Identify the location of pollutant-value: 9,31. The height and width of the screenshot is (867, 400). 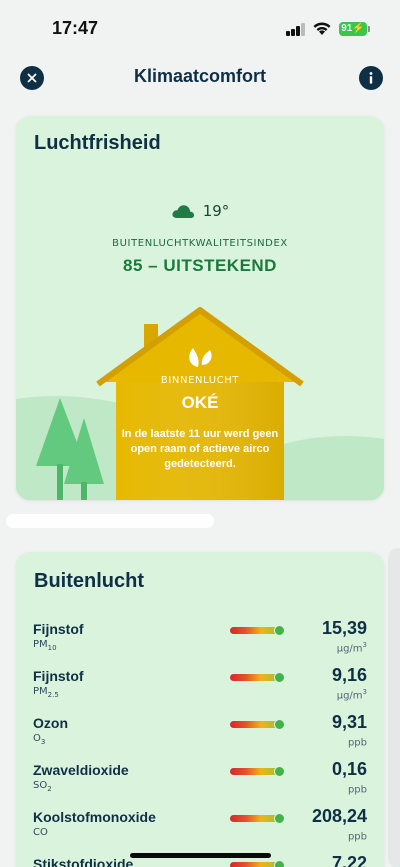
(349, 722).